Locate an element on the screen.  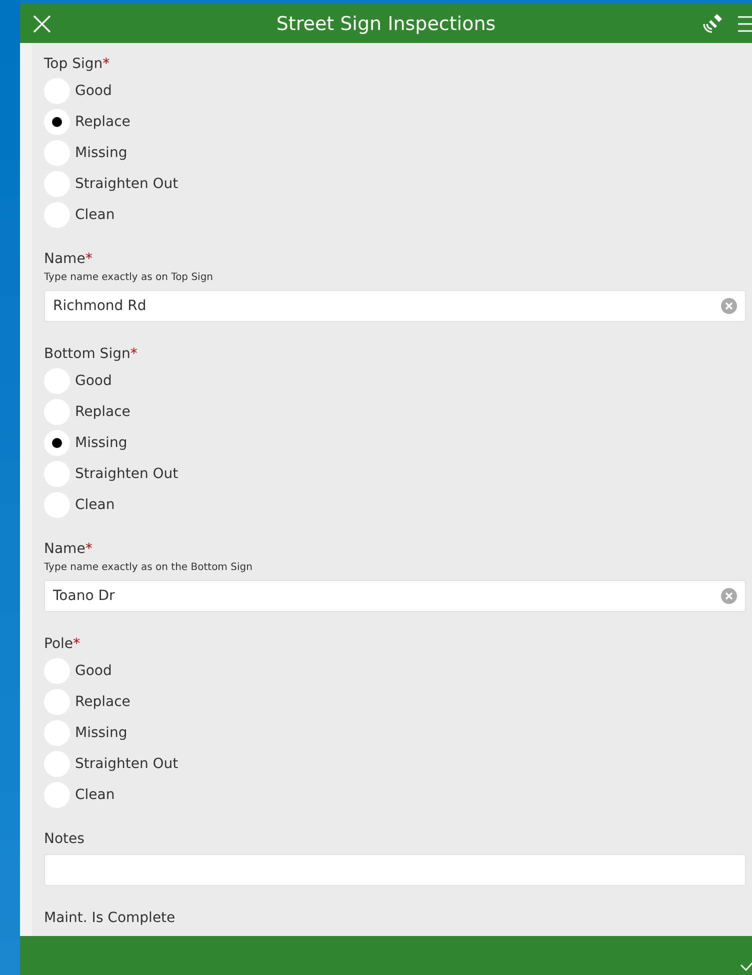
menu-button is located at coordinates (745, 23).